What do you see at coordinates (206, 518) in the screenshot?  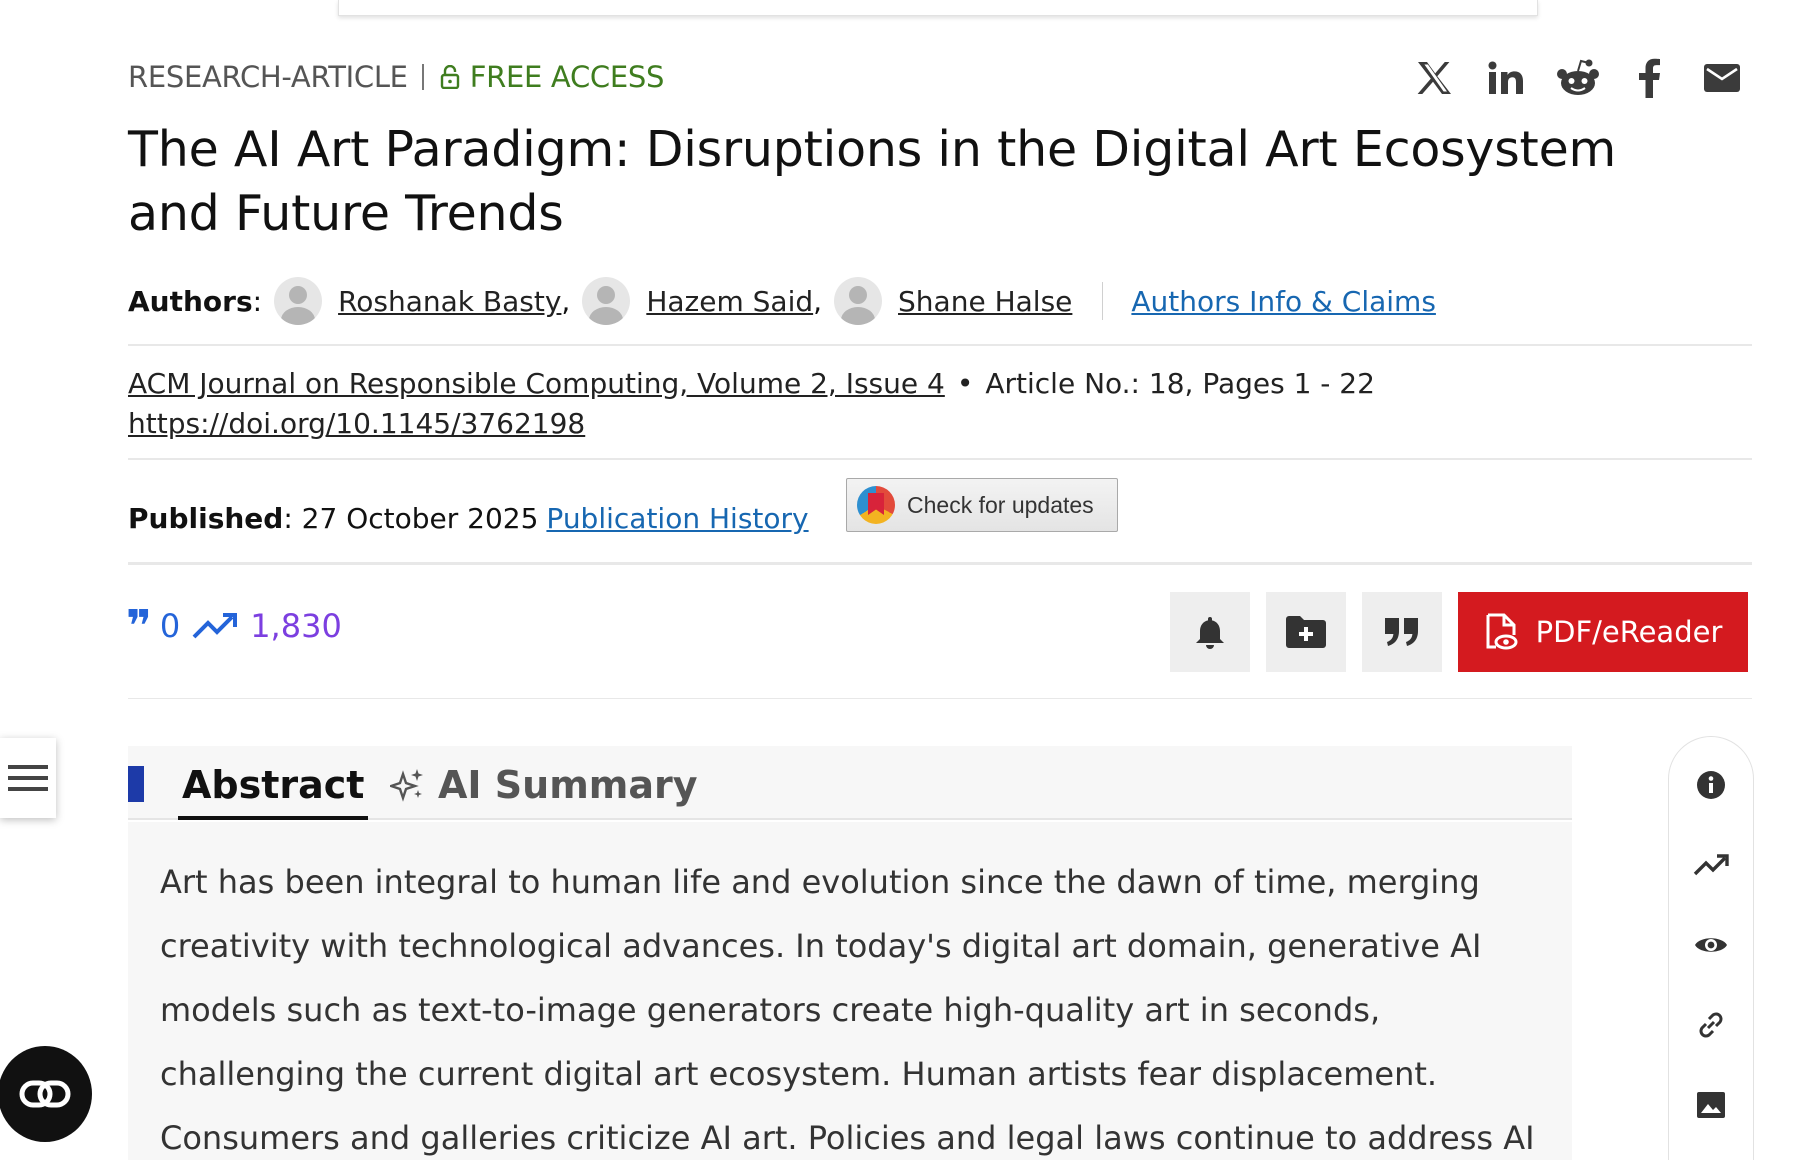 I see `published-label: Published` at bounding box center [206, 518].